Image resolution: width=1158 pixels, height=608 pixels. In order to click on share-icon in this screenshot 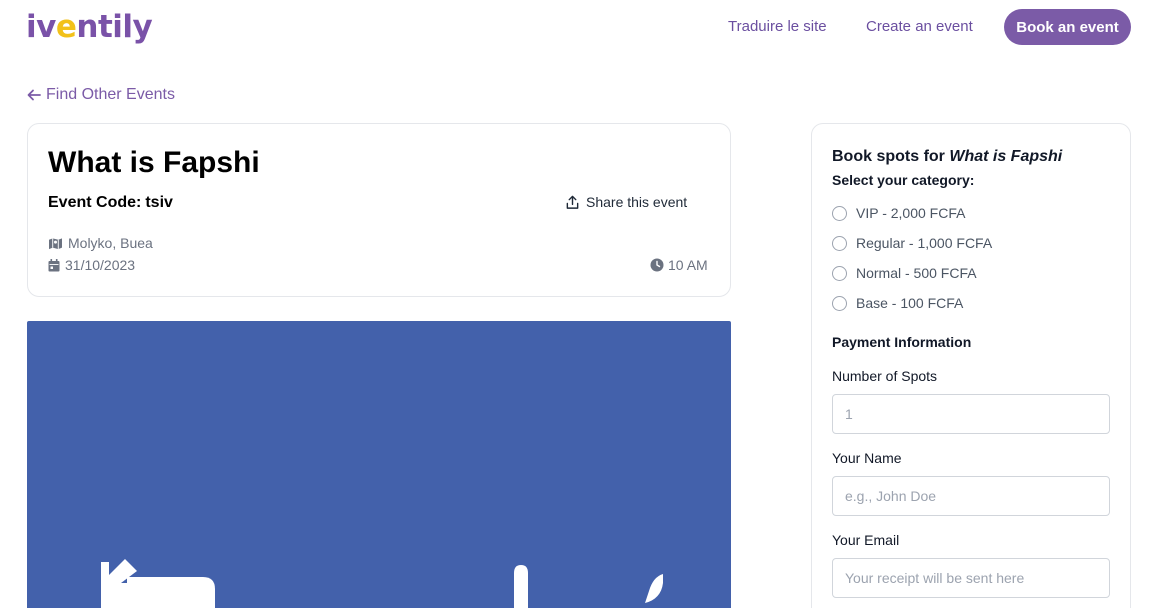, I will do `click(572, 202)`.